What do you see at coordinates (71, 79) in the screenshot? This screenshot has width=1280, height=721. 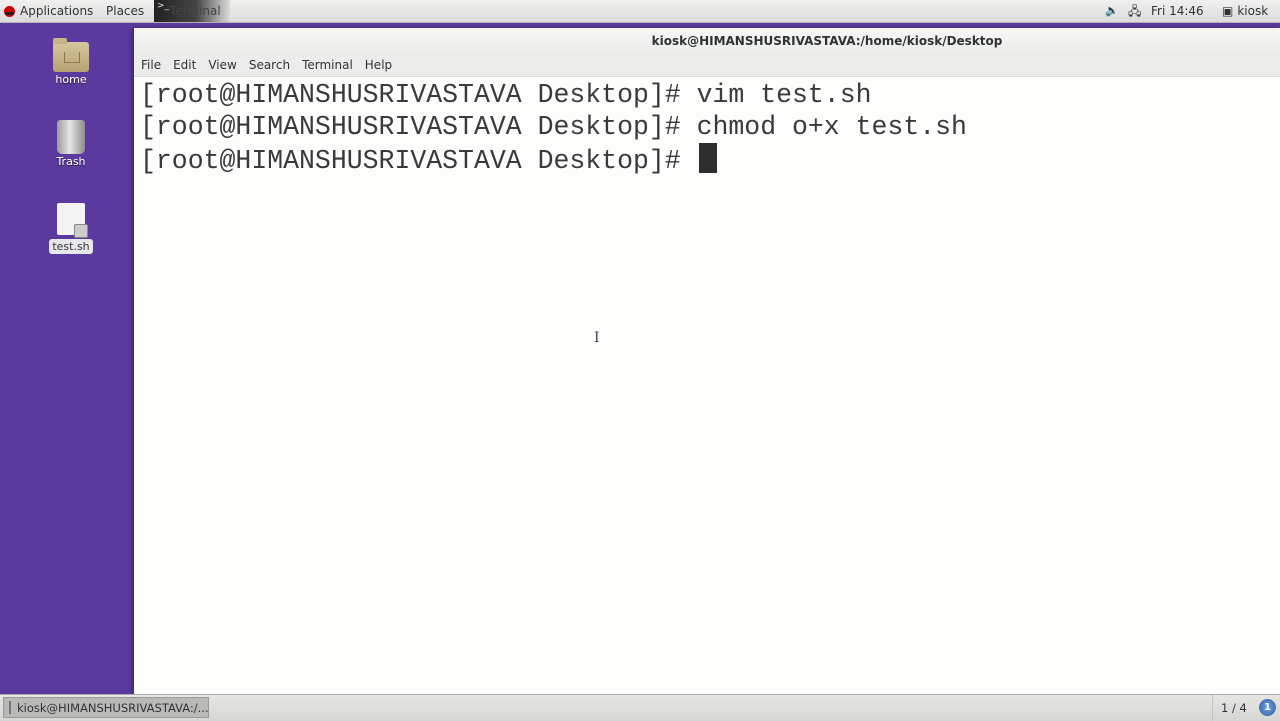 I see `desktop-icon-label: home` at bounding box center [71, 79].